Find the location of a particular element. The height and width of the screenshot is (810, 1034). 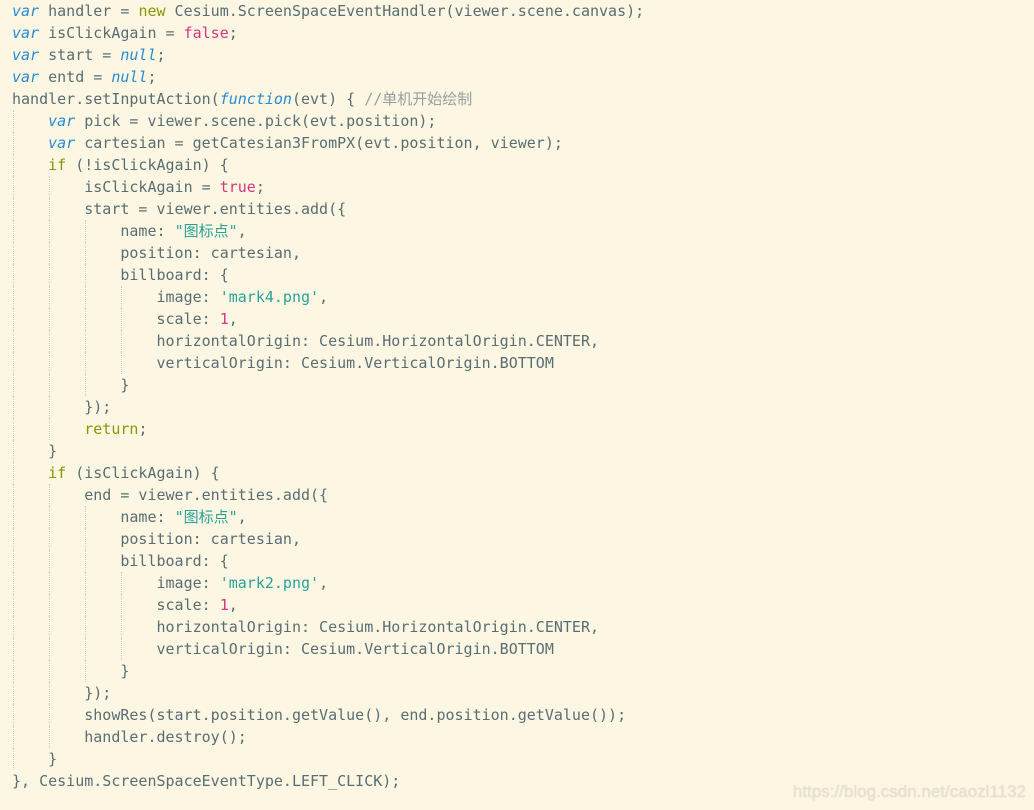

code-token-bool: false is located at coordinates (206, 33).